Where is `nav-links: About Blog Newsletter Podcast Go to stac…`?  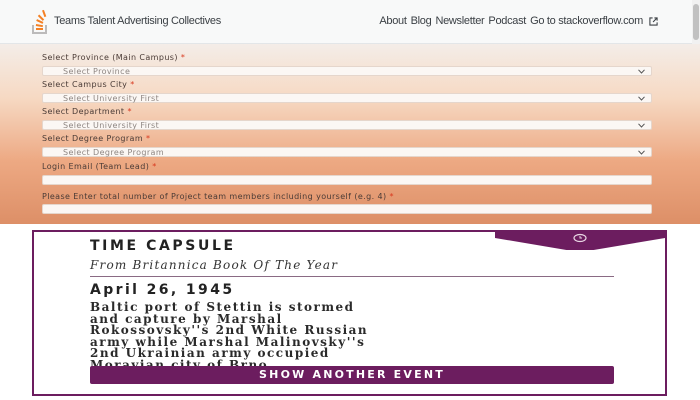 nav-links: About Blog Newsletter Podcast Go to stac… is located at coordinates (518, 21).